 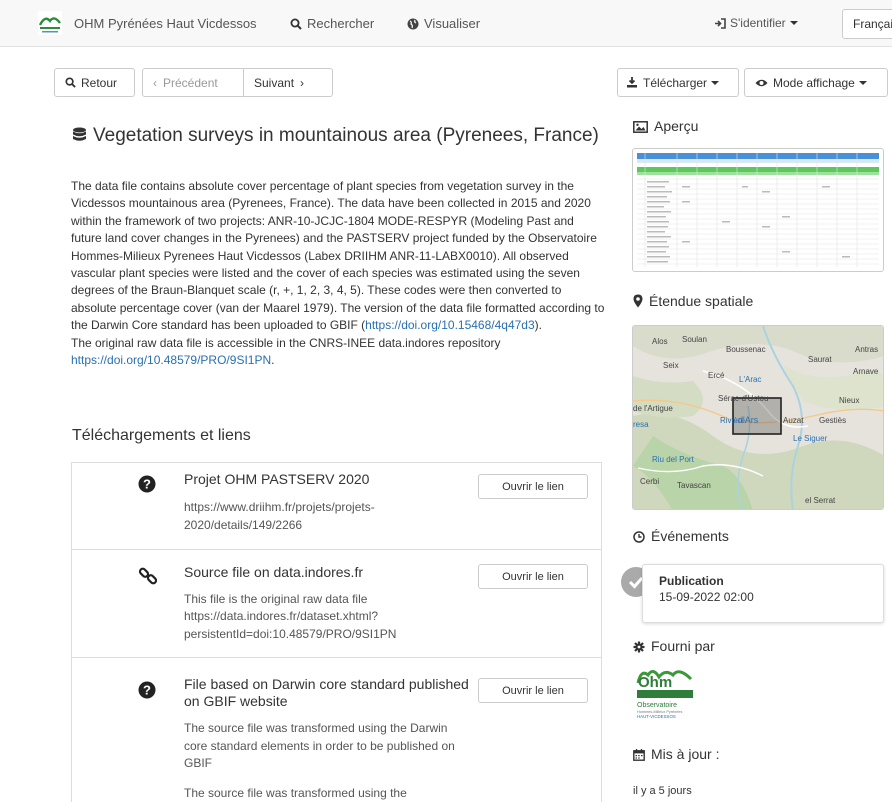 I want to click on display-mode-dropdown: Mode affichage, so click(x=816, y=82).